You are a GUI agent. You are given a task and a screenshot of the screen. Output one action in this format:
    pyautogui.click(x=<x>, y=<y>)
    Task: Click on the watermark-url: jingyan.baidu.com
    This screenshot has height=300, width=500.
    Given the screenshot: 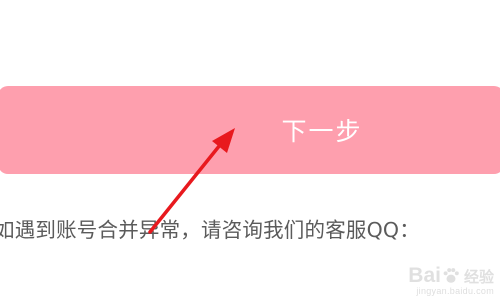 What is the action you would take?
    pyautogui.click(x=455, y=291)
    